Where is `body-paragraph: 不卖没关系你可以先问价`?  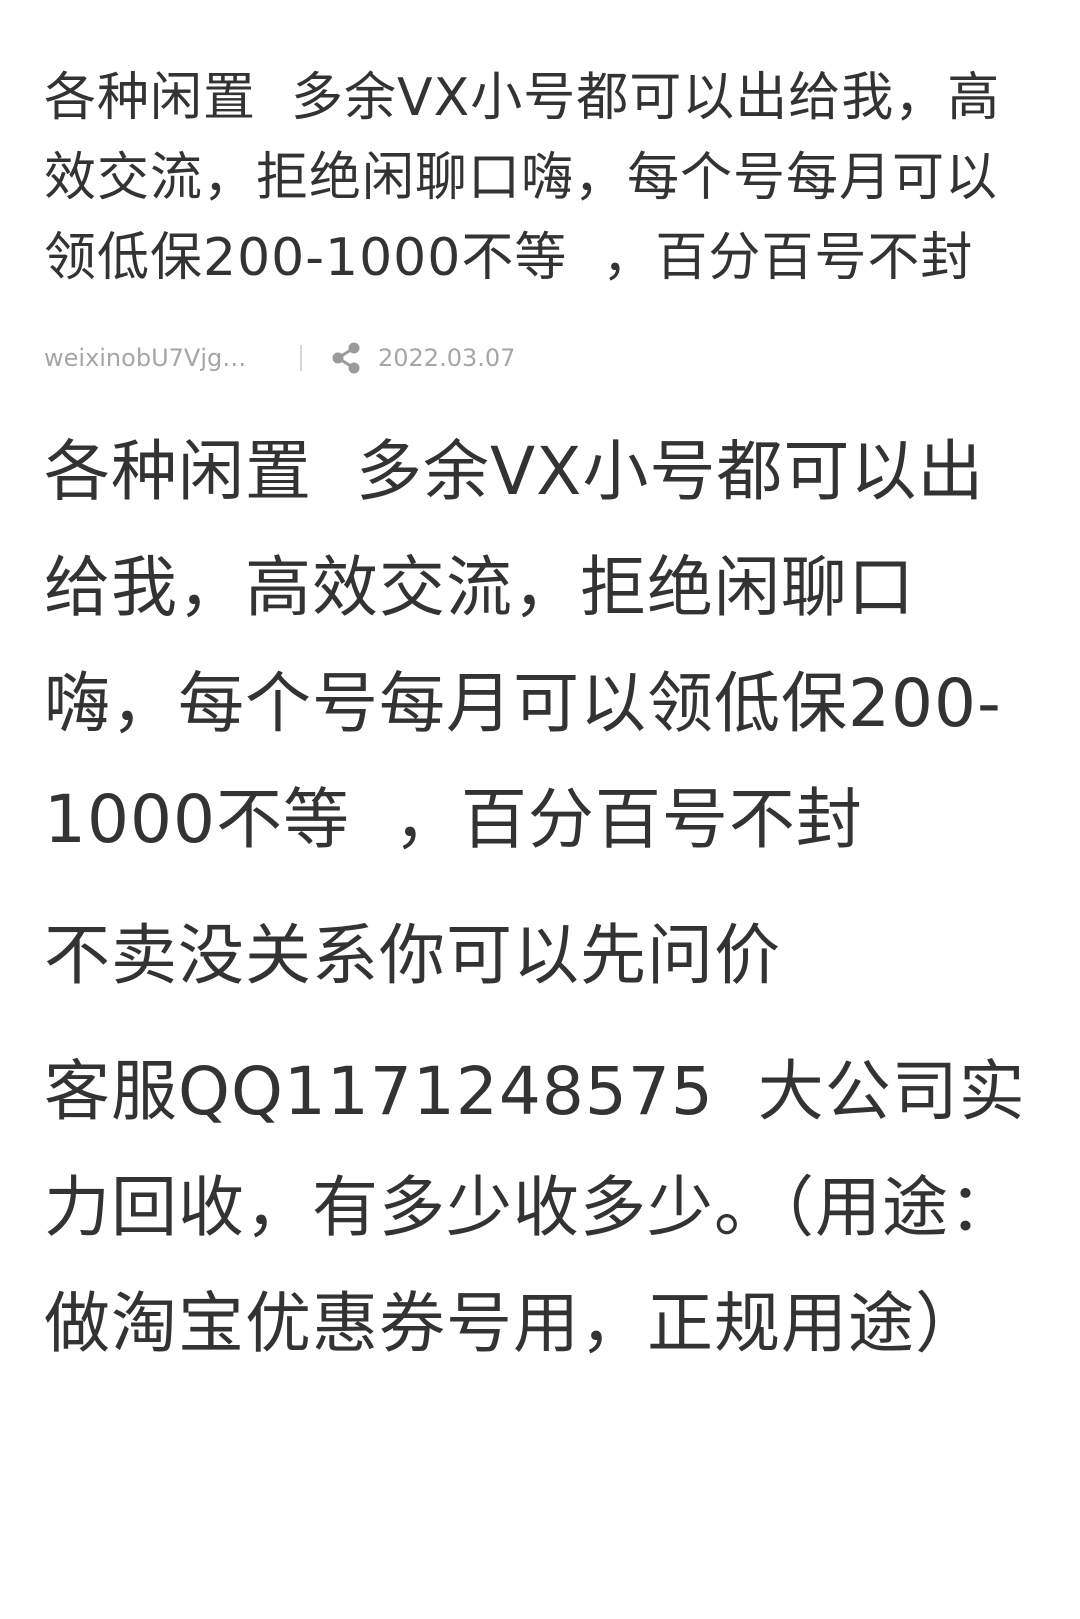 body-paragraph: 不卖没关系你可以先问价 is located at coordinates (412, 955).